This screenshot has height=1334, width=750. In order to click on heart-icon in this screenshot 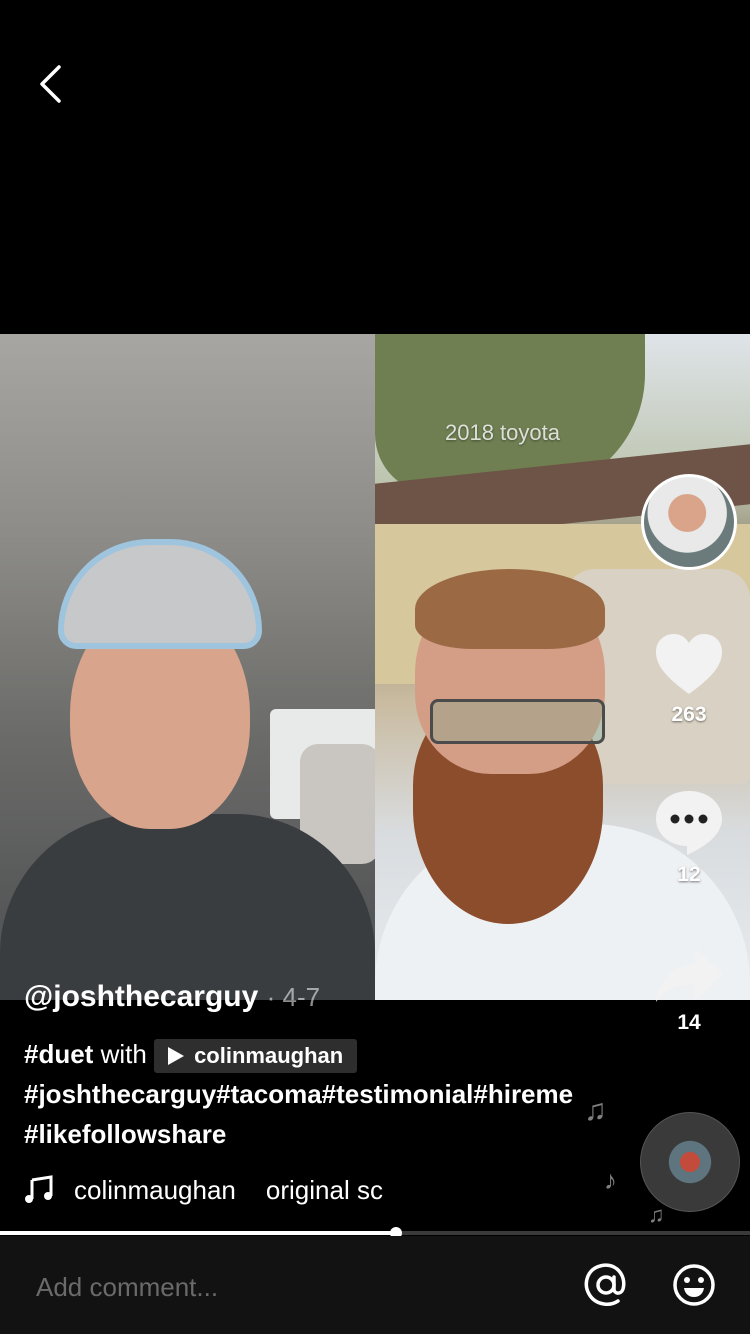, I will do `click(689, 664)`.